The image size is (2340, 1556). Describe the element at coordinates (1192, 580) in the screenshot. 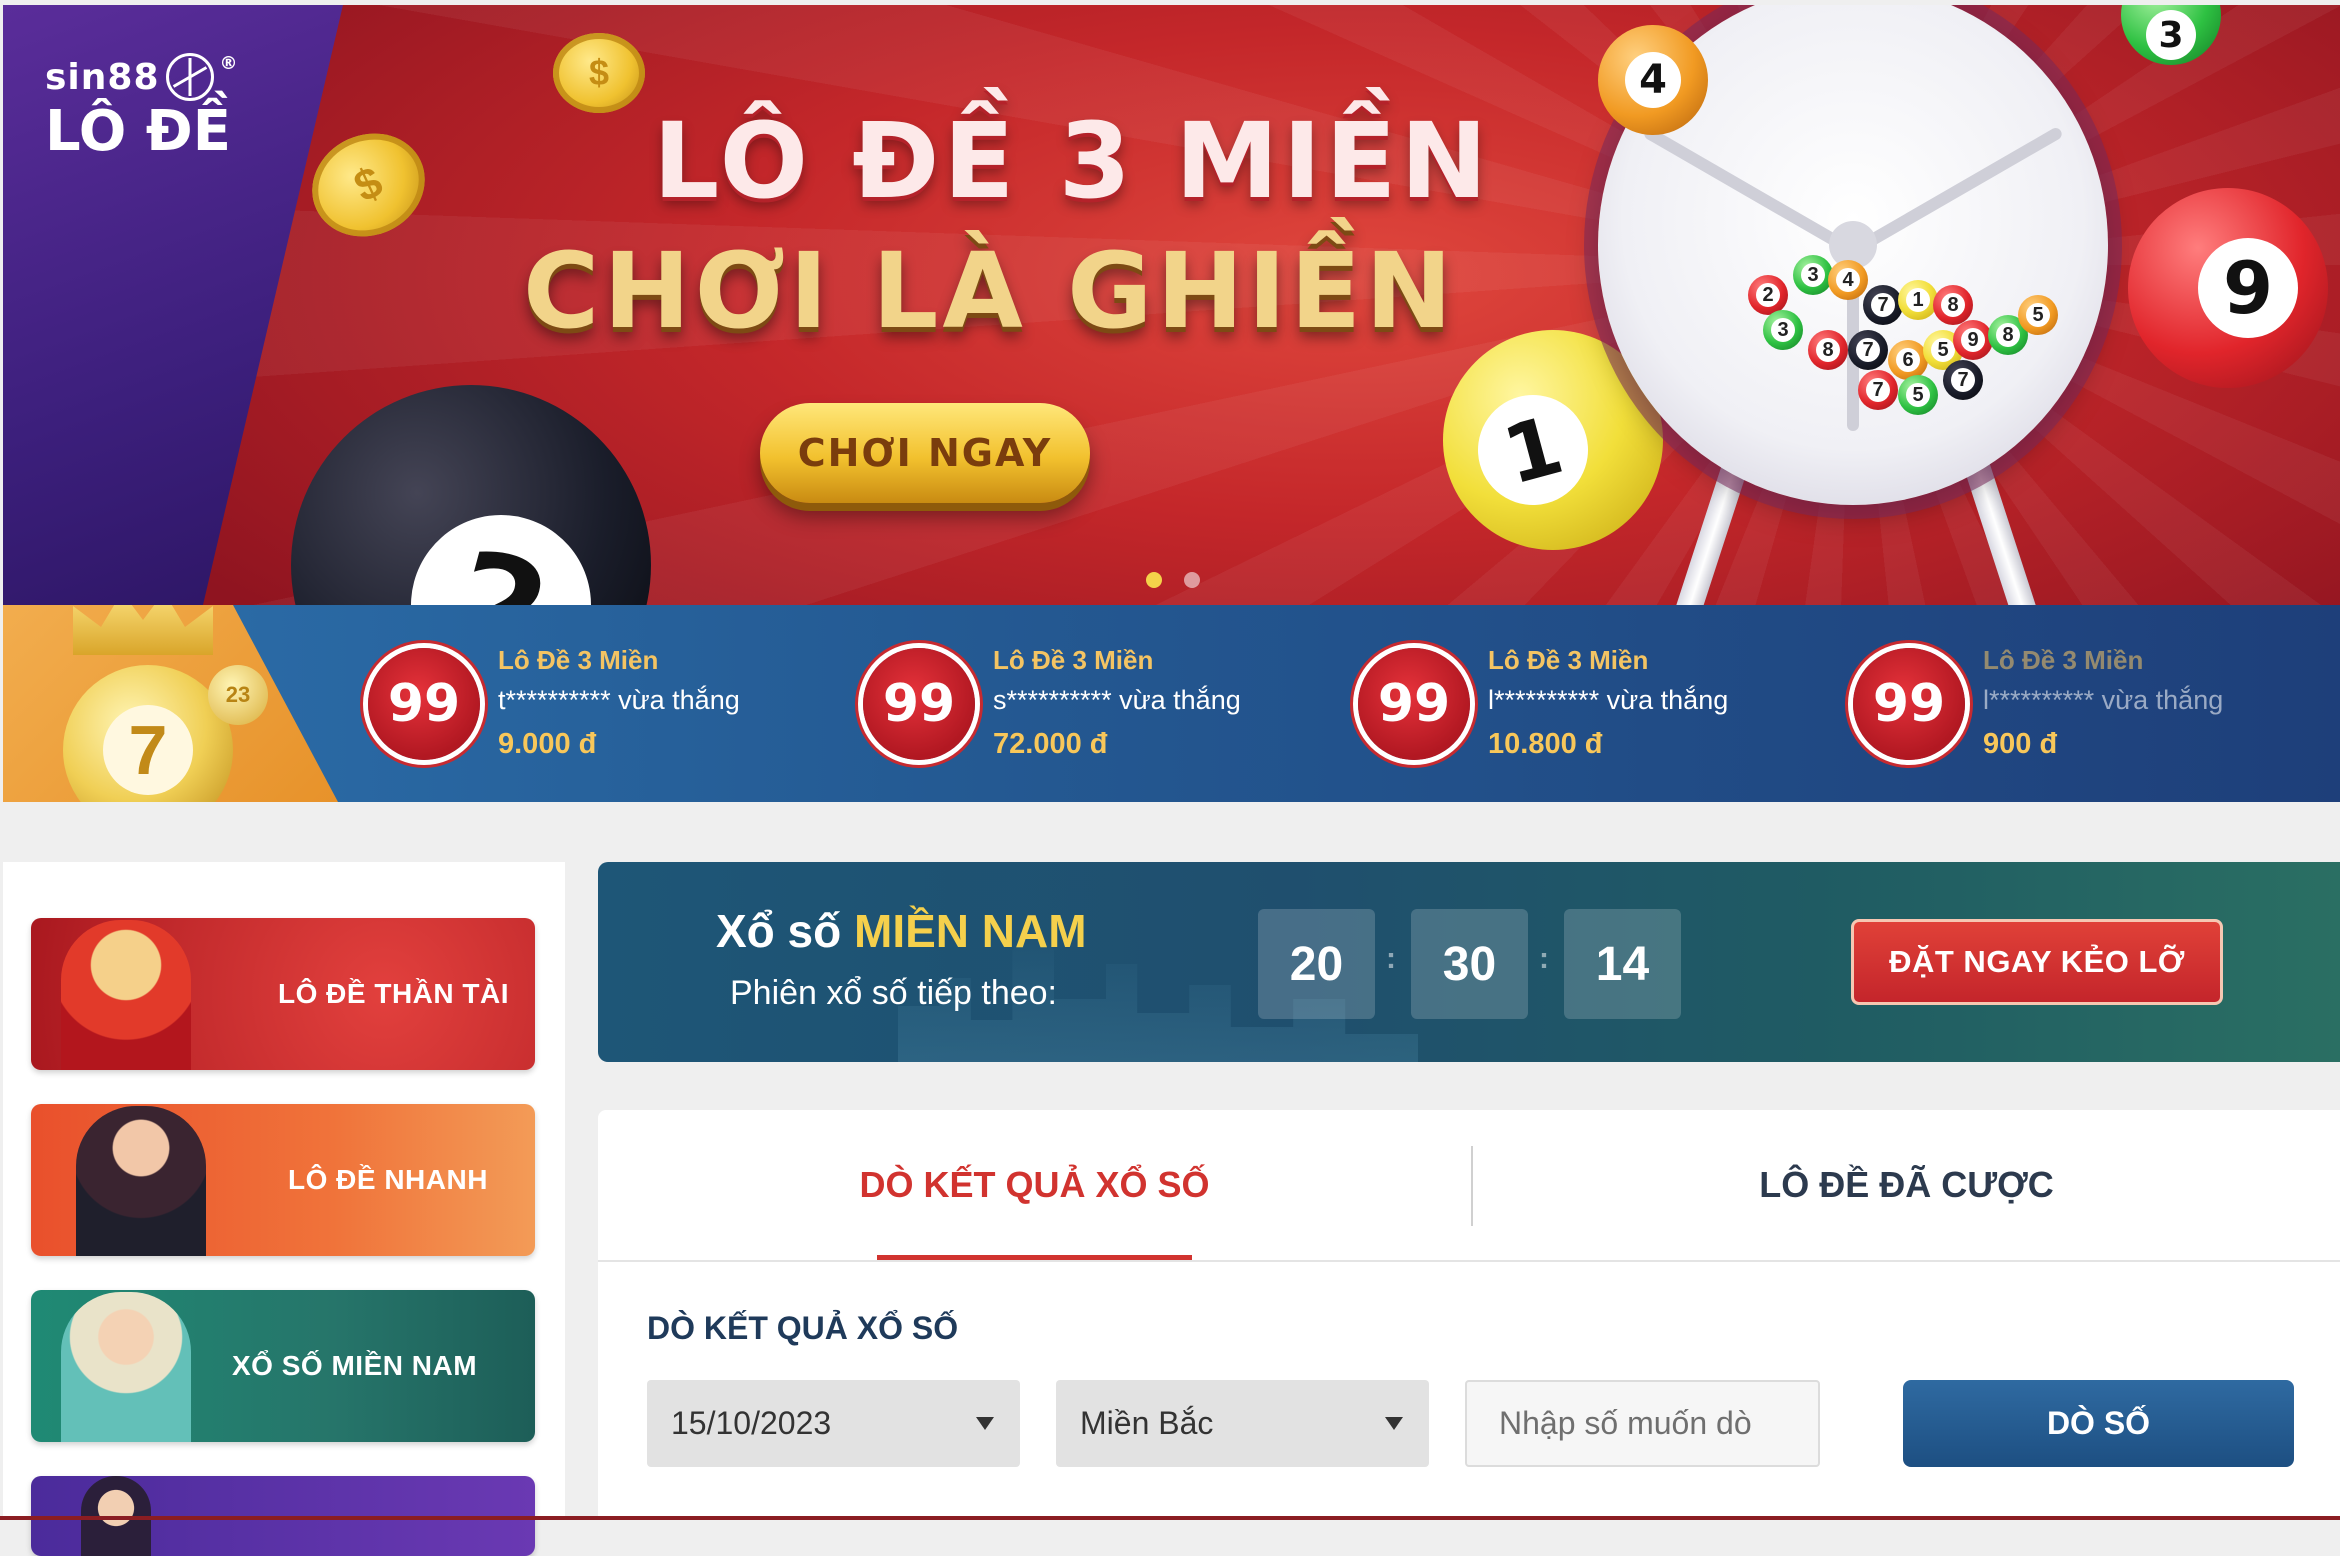

I see `carousel-dot` at that location.